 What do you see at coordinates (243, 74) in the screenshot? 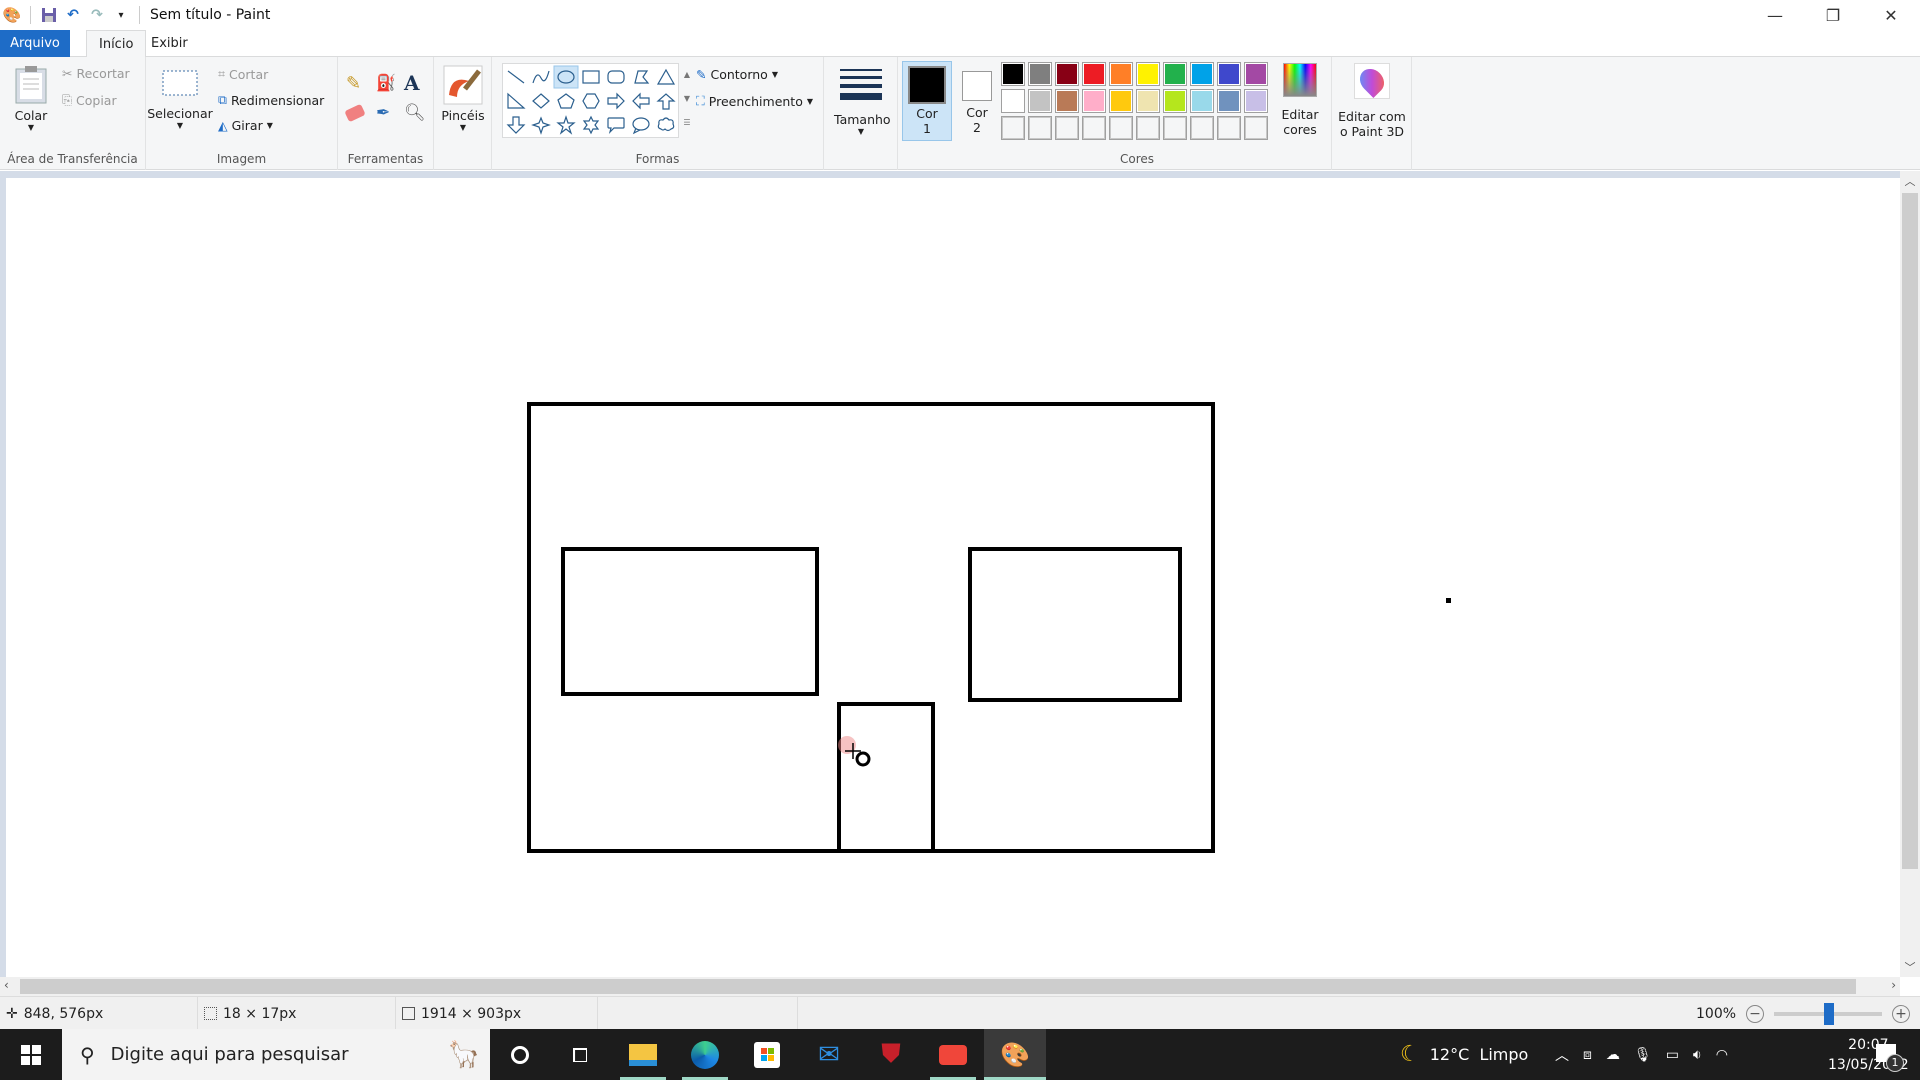
I see `crop-button: ⌗ Cortar` at bounding box center [243, 74].